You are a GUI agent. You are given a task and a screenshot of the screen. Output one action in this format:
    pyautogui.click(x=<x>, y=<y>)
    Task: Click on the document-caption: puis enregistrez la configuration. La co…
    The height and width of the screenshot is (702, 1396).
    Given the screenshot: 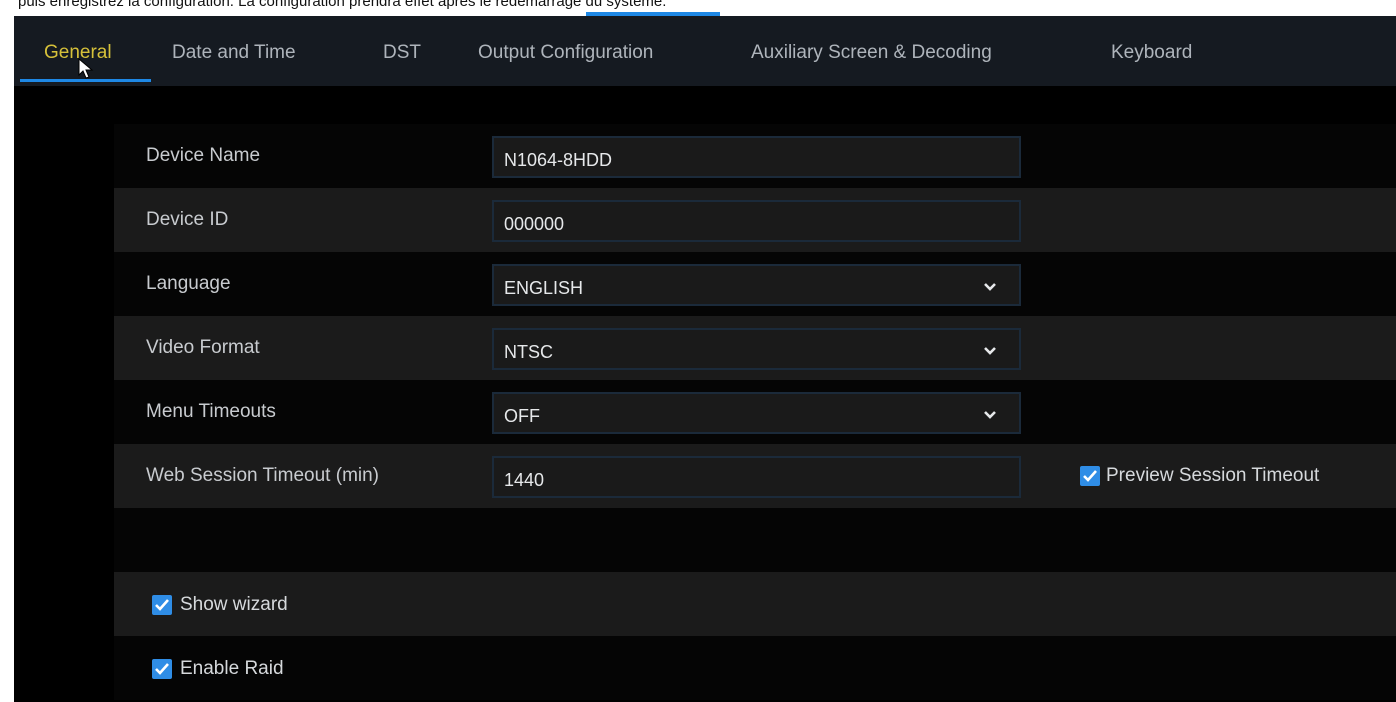 What is the action you would take?
    pyautogui.click(x=342, y=5)
    